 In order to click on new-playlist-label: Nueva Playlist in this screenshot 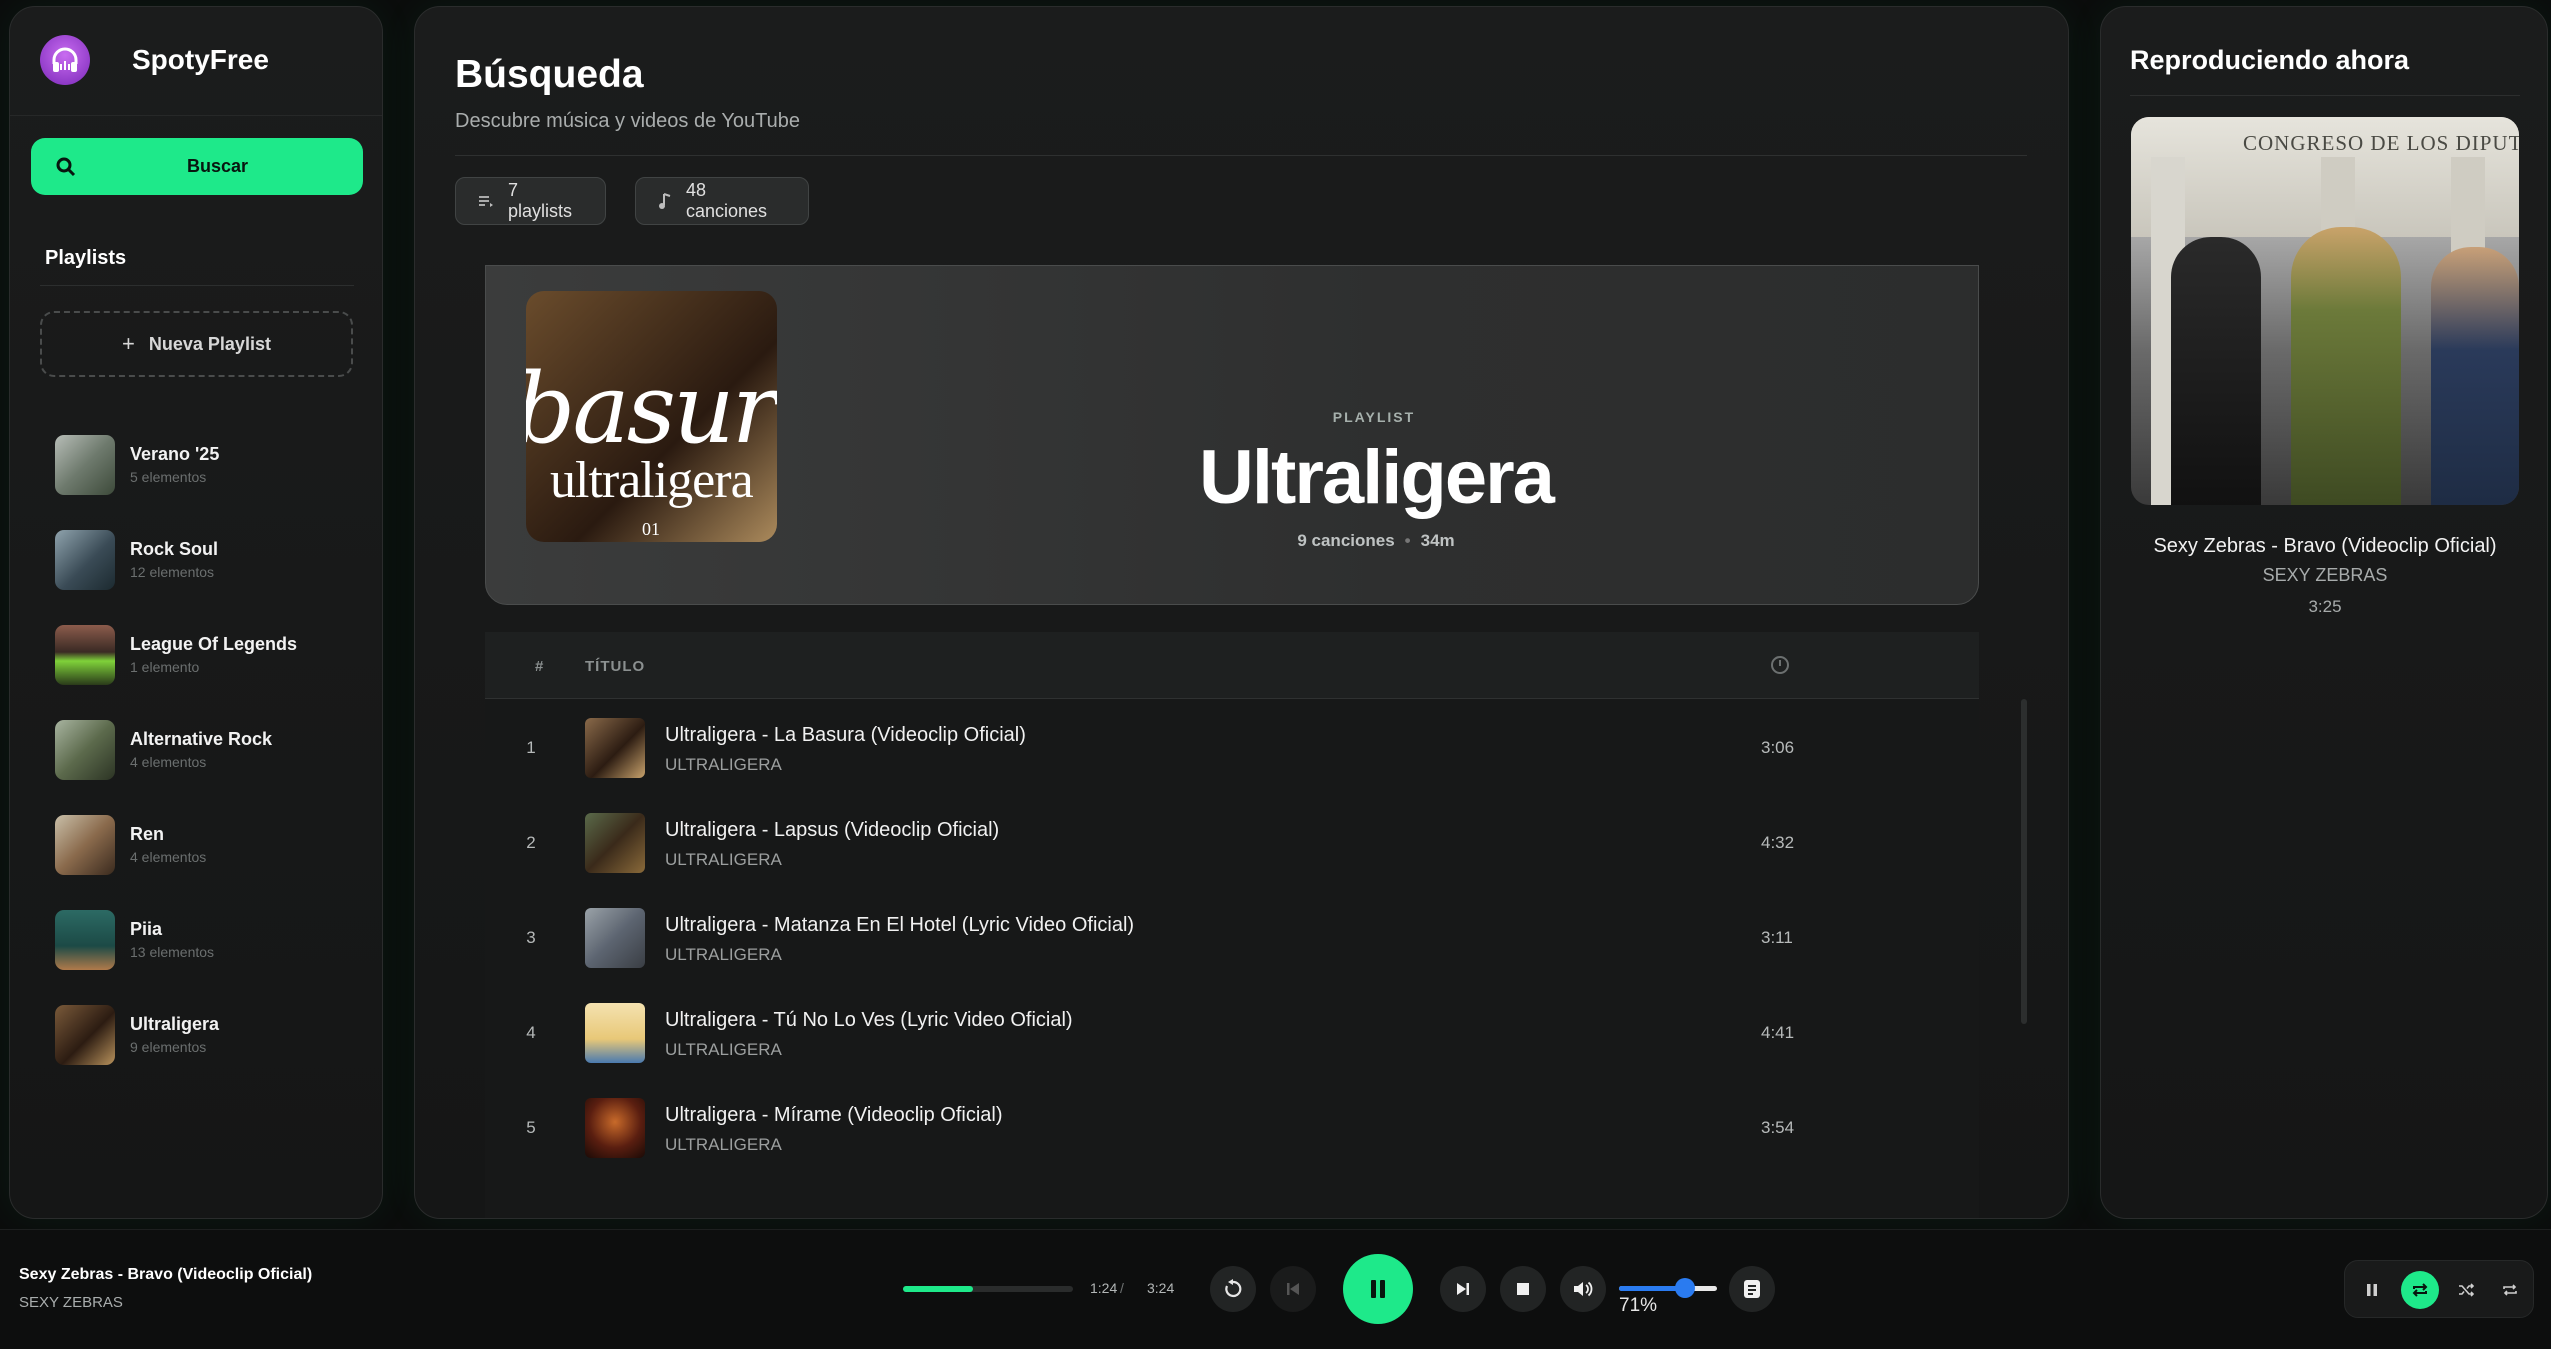, I will do `click(209, 343)`.